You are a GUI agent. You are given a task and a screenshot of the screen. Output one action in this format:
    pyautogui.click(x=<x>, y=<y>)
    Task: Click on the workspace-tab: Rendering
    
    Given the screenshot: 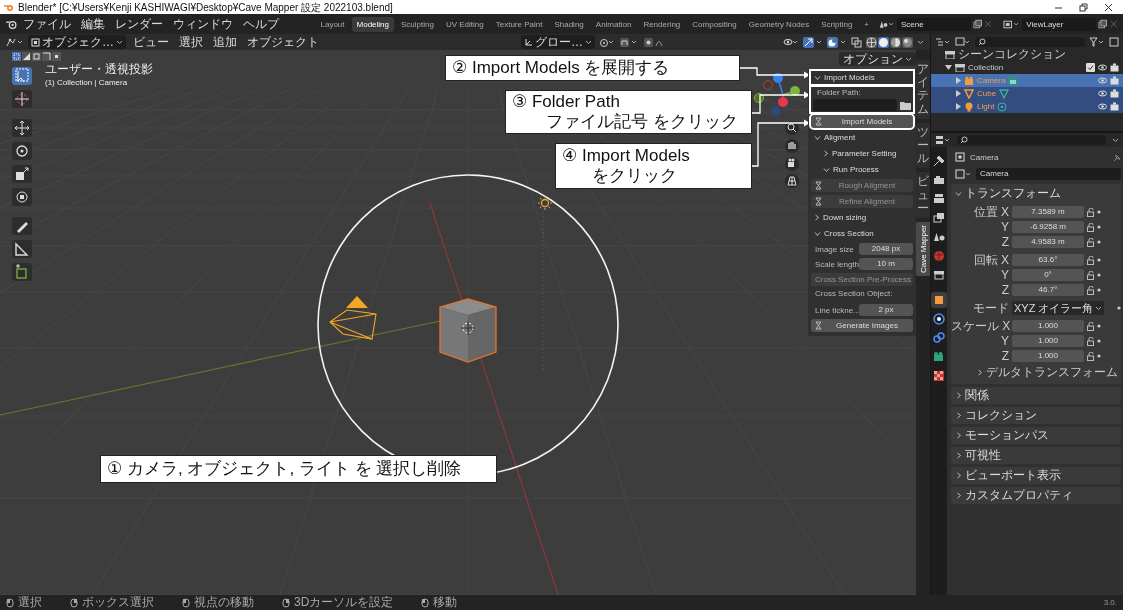 What is the action you would take?
    pyautogui.click(x=662, y=24)
    